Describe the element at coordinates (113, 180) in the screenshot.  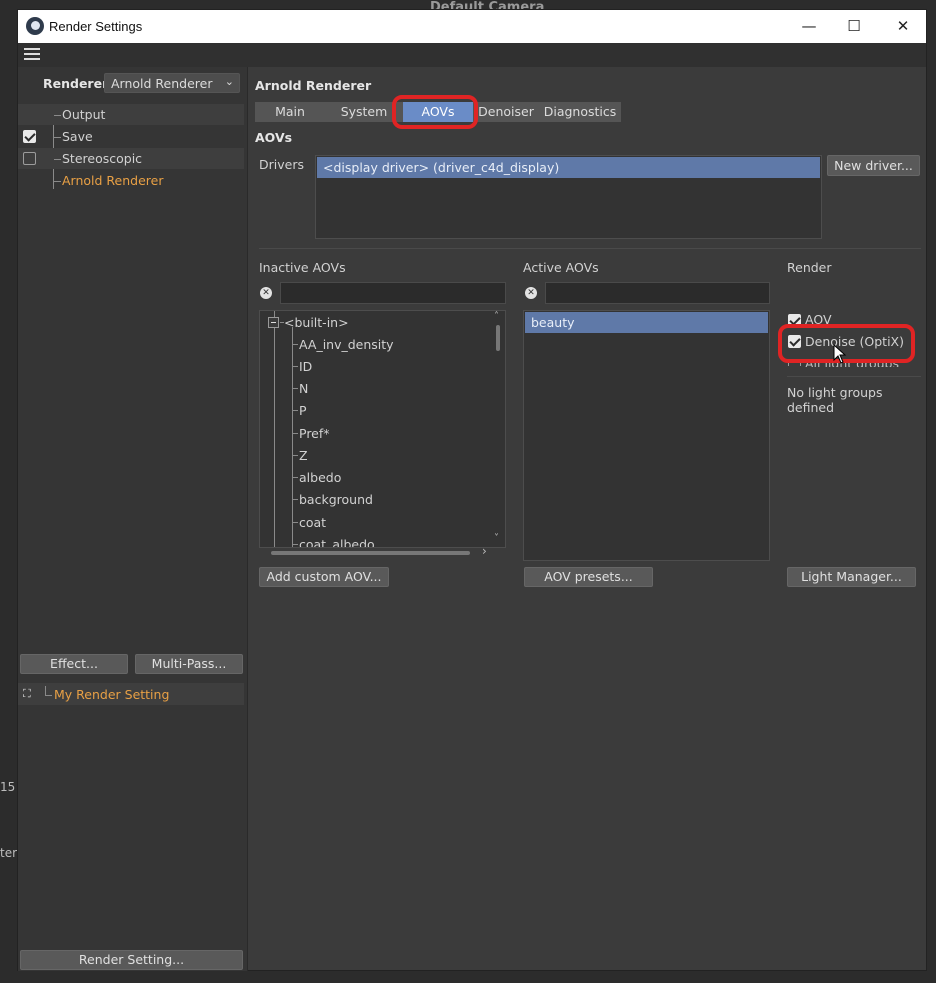
I see `tree-item-label: Arnold Renderer` at that location.